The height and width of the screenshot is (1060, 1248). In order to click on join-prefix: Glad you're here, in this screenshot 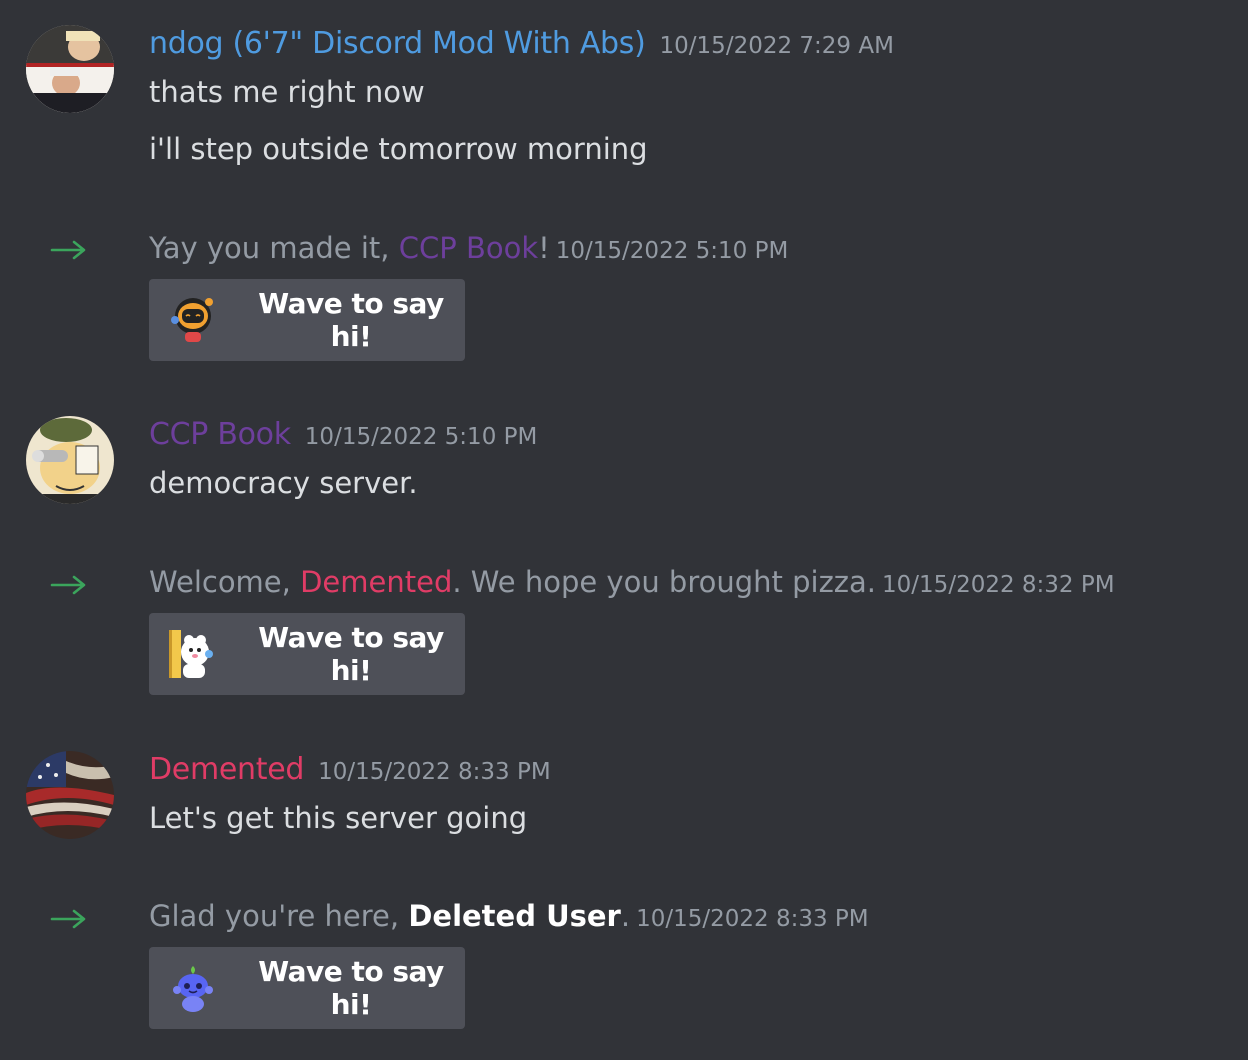, I will do `click(279, 916)`.